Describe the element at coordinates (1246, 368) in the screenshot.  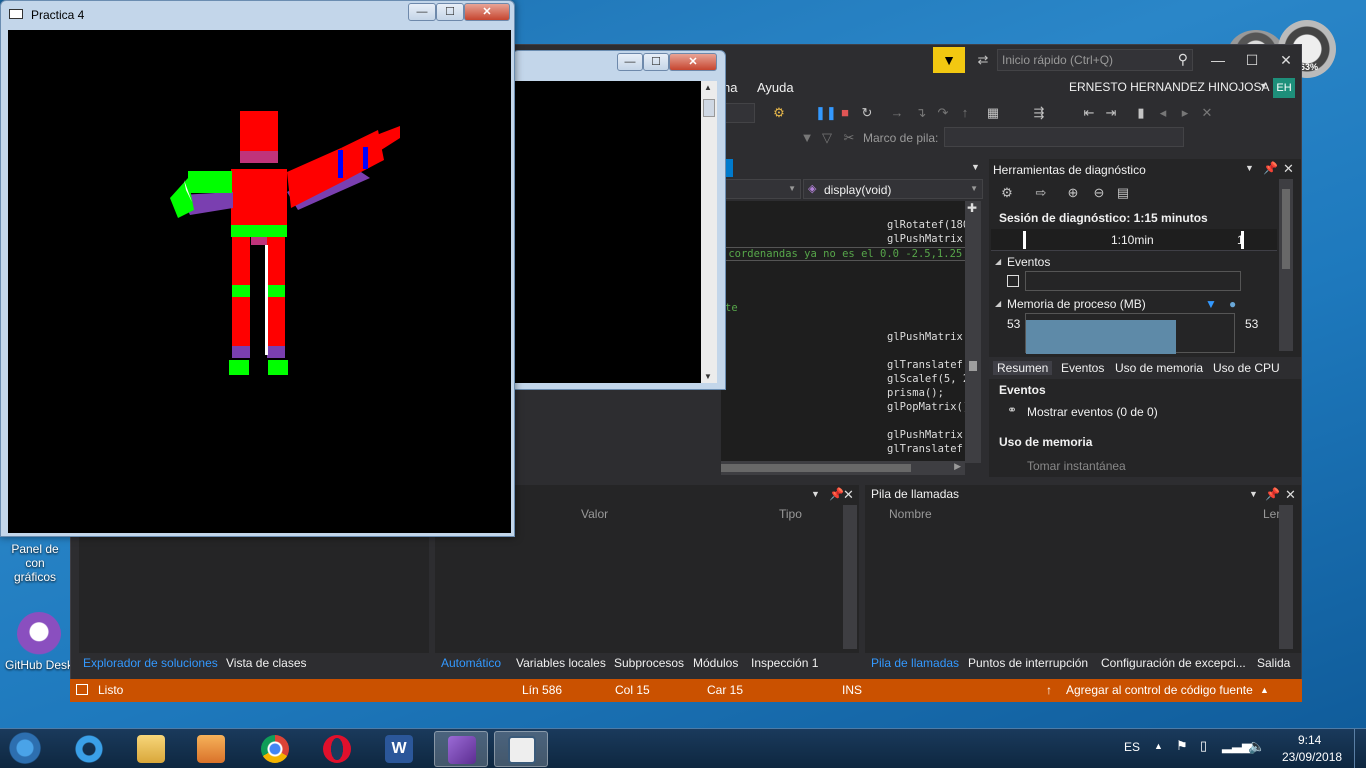
I see `tab-cpu-usage: Uso de CPU` at that location.